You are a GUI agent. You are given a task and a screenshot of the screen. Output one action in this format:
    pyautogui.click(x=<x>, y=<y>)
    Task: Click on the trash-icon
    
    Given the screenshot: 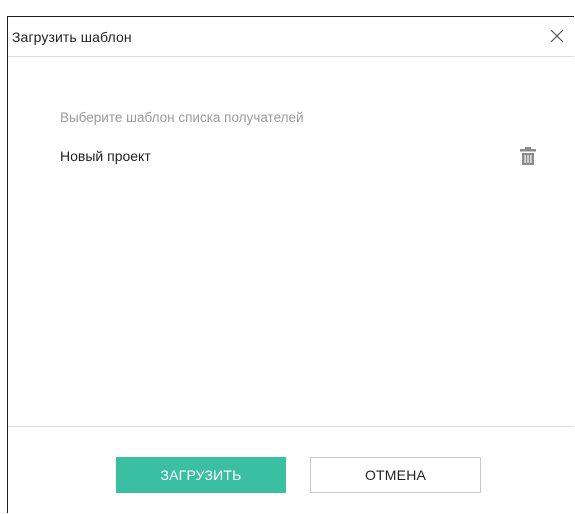 What is the action you would take?
    pyautogui.click(x=528, y=156)
    